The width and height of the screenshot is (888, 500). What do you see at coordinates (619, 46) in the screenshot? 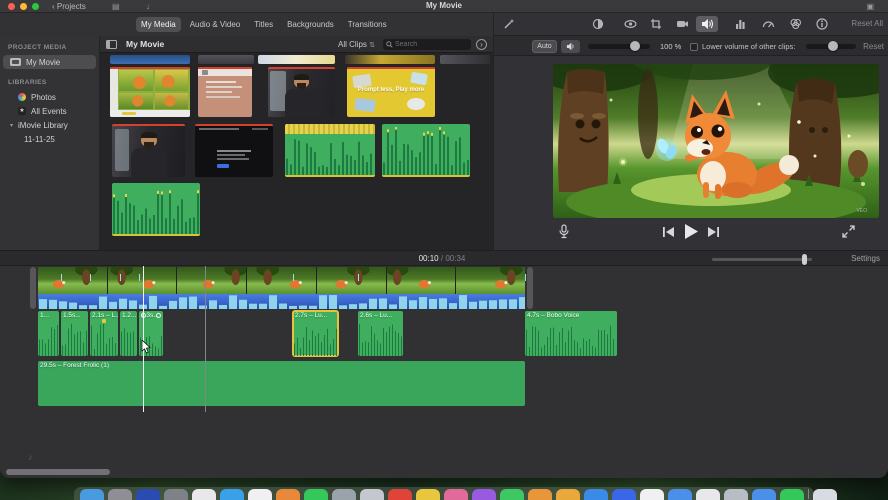
I see `volume-slider` at bounding box center [619, 46].